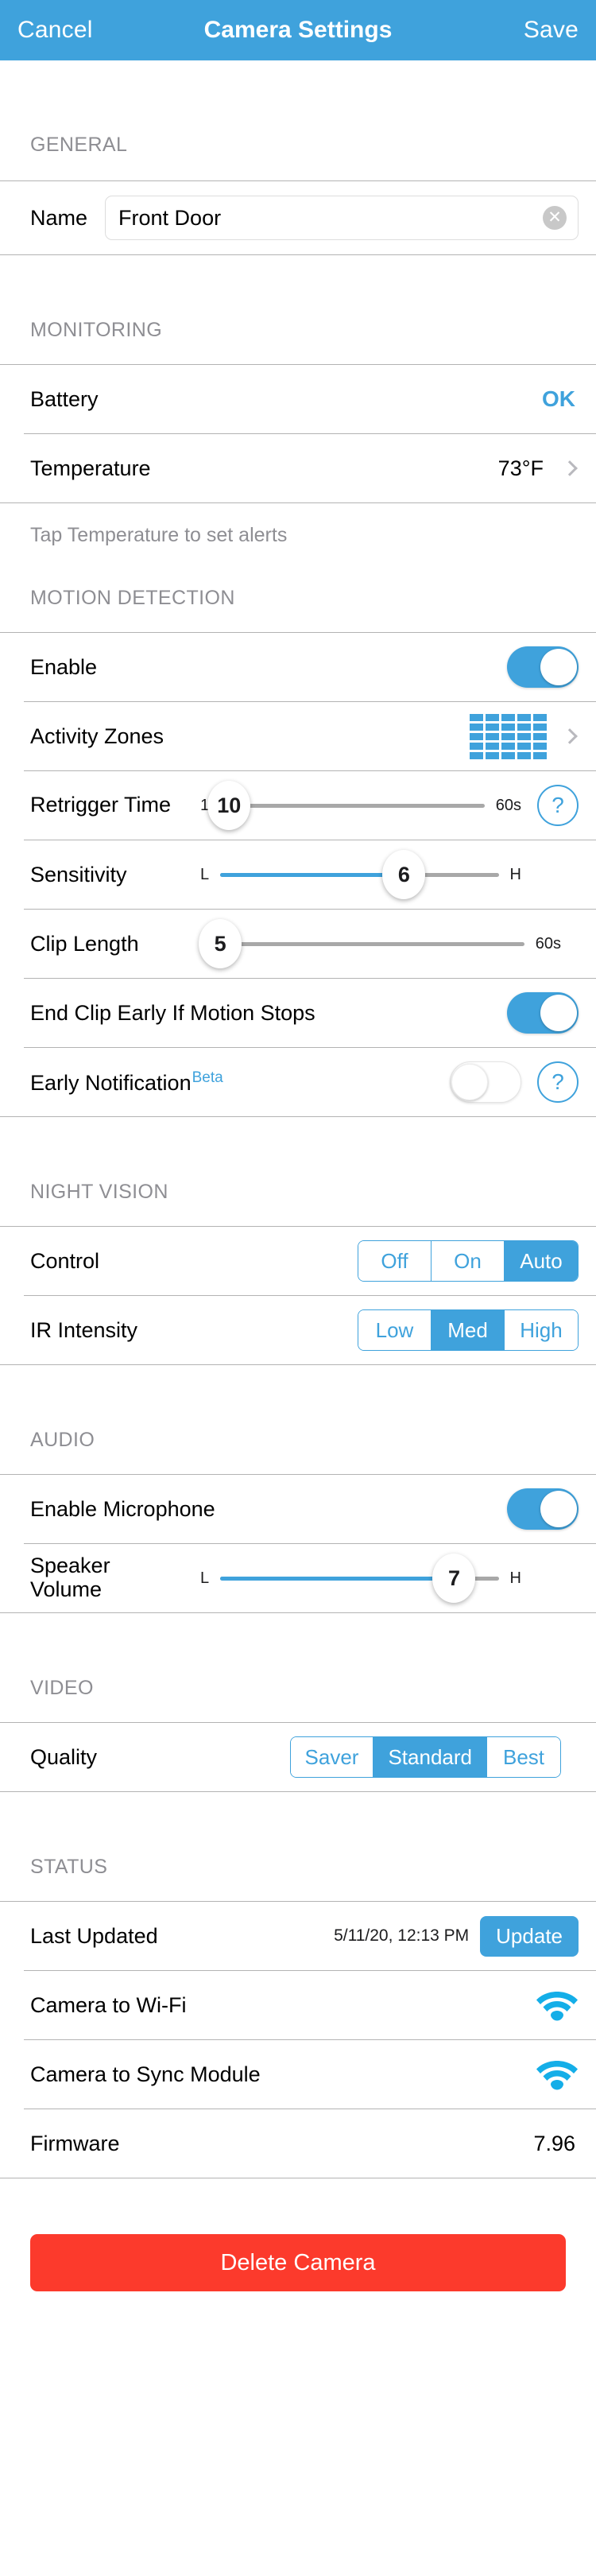  What do you see at coordinates (298, 667) in the screenshot?
I see `motion-enable-row: Enable` at bounding box center [298, 667].